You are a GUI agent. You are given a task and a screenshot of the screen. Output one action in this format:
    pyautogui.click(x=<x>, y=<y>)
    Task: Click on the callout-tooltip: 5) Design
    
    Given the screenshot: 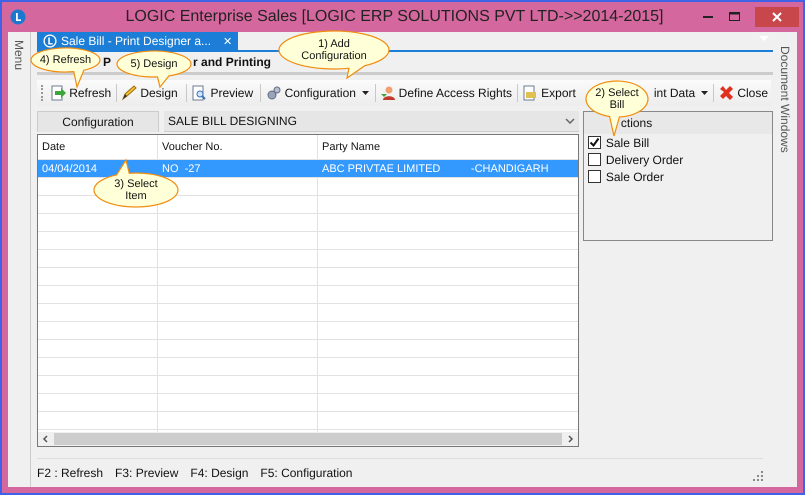 What is the action you would take?
    pyautogui.click(x=154, y=69)
    